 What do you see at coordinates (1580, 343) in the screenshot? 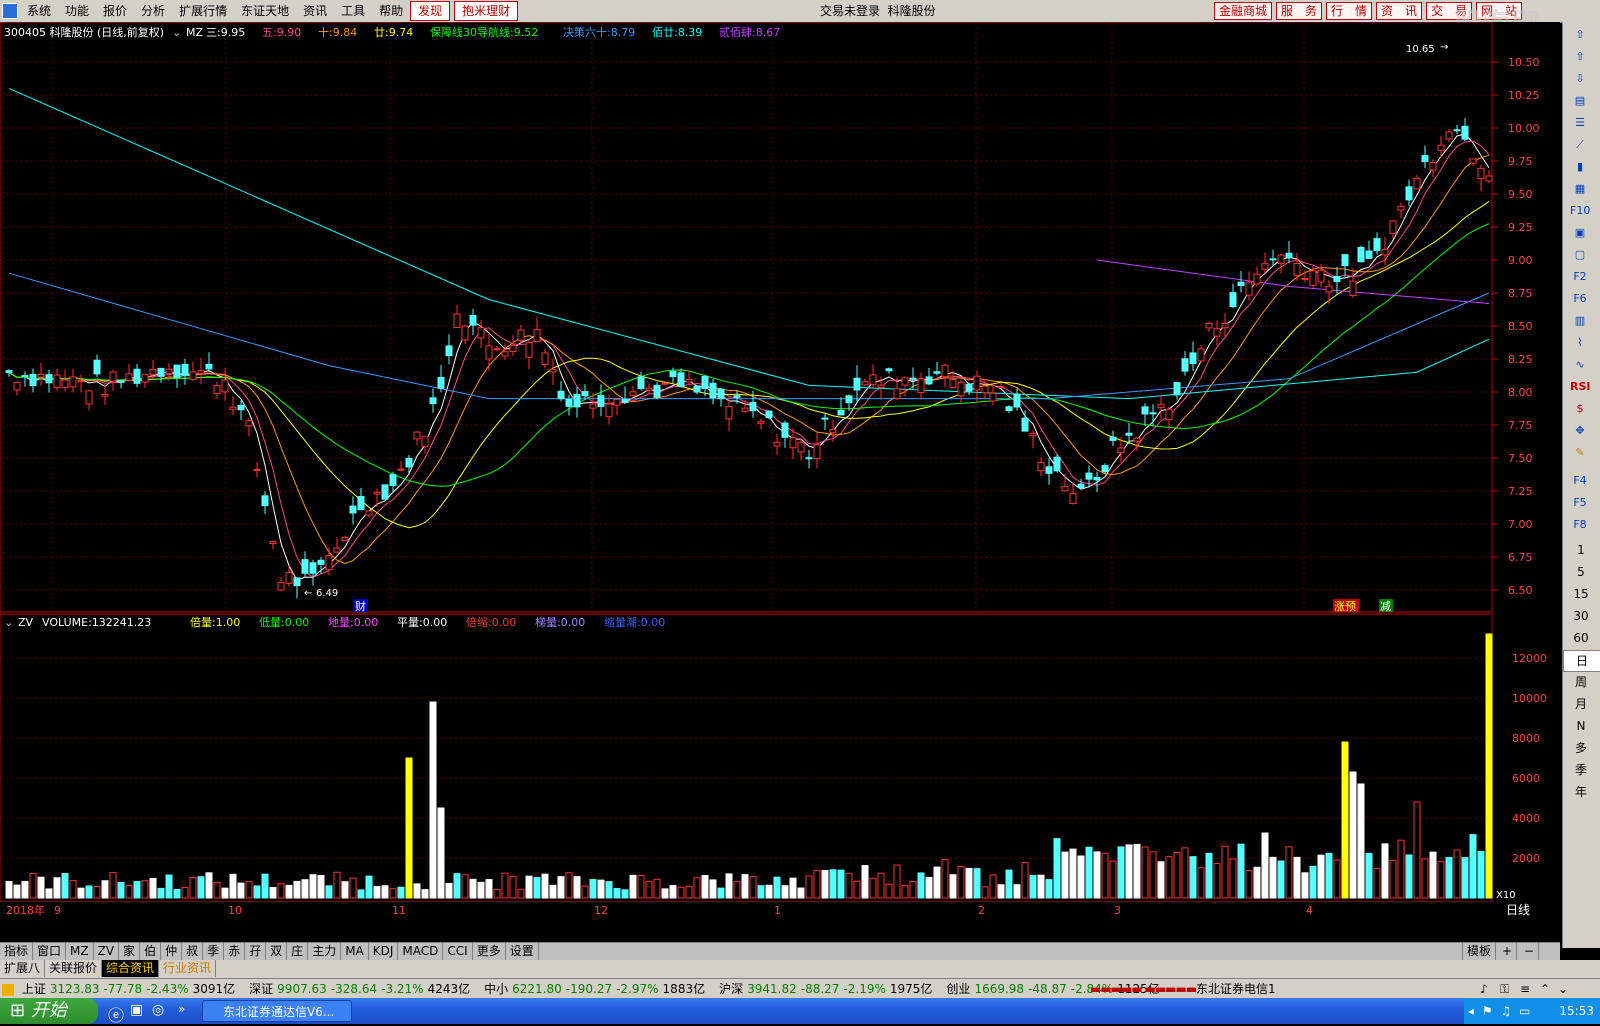
I see `indicator-icon: ⌇` at bounding box center [1580, 343].